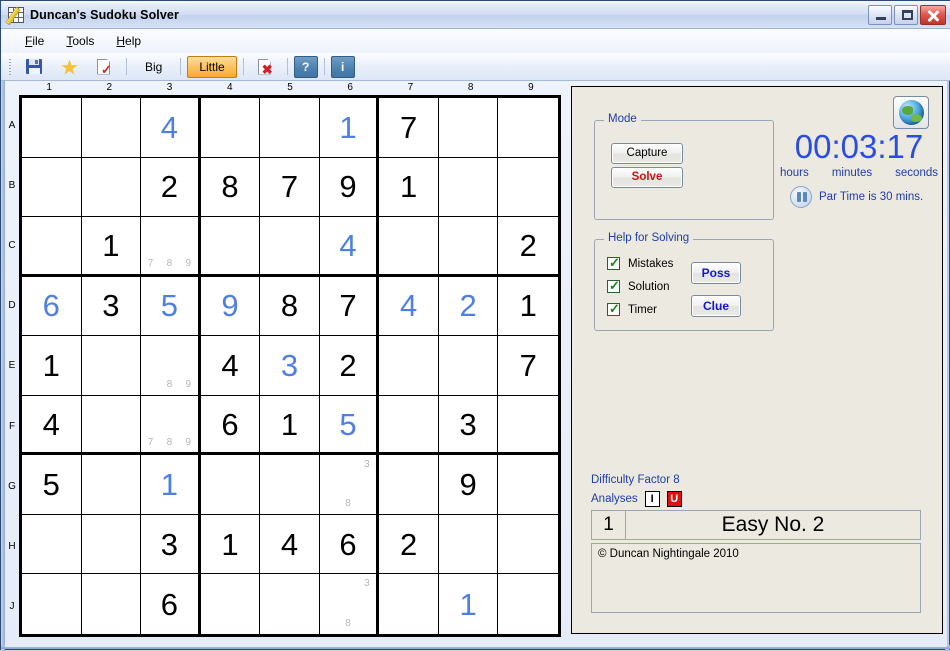 The width and height of the screenshot is (950, 651). What do you see at coordinates (349, 128) in the screenshot?
I see `cell-A6: 1` at bounding box center [349, 128].